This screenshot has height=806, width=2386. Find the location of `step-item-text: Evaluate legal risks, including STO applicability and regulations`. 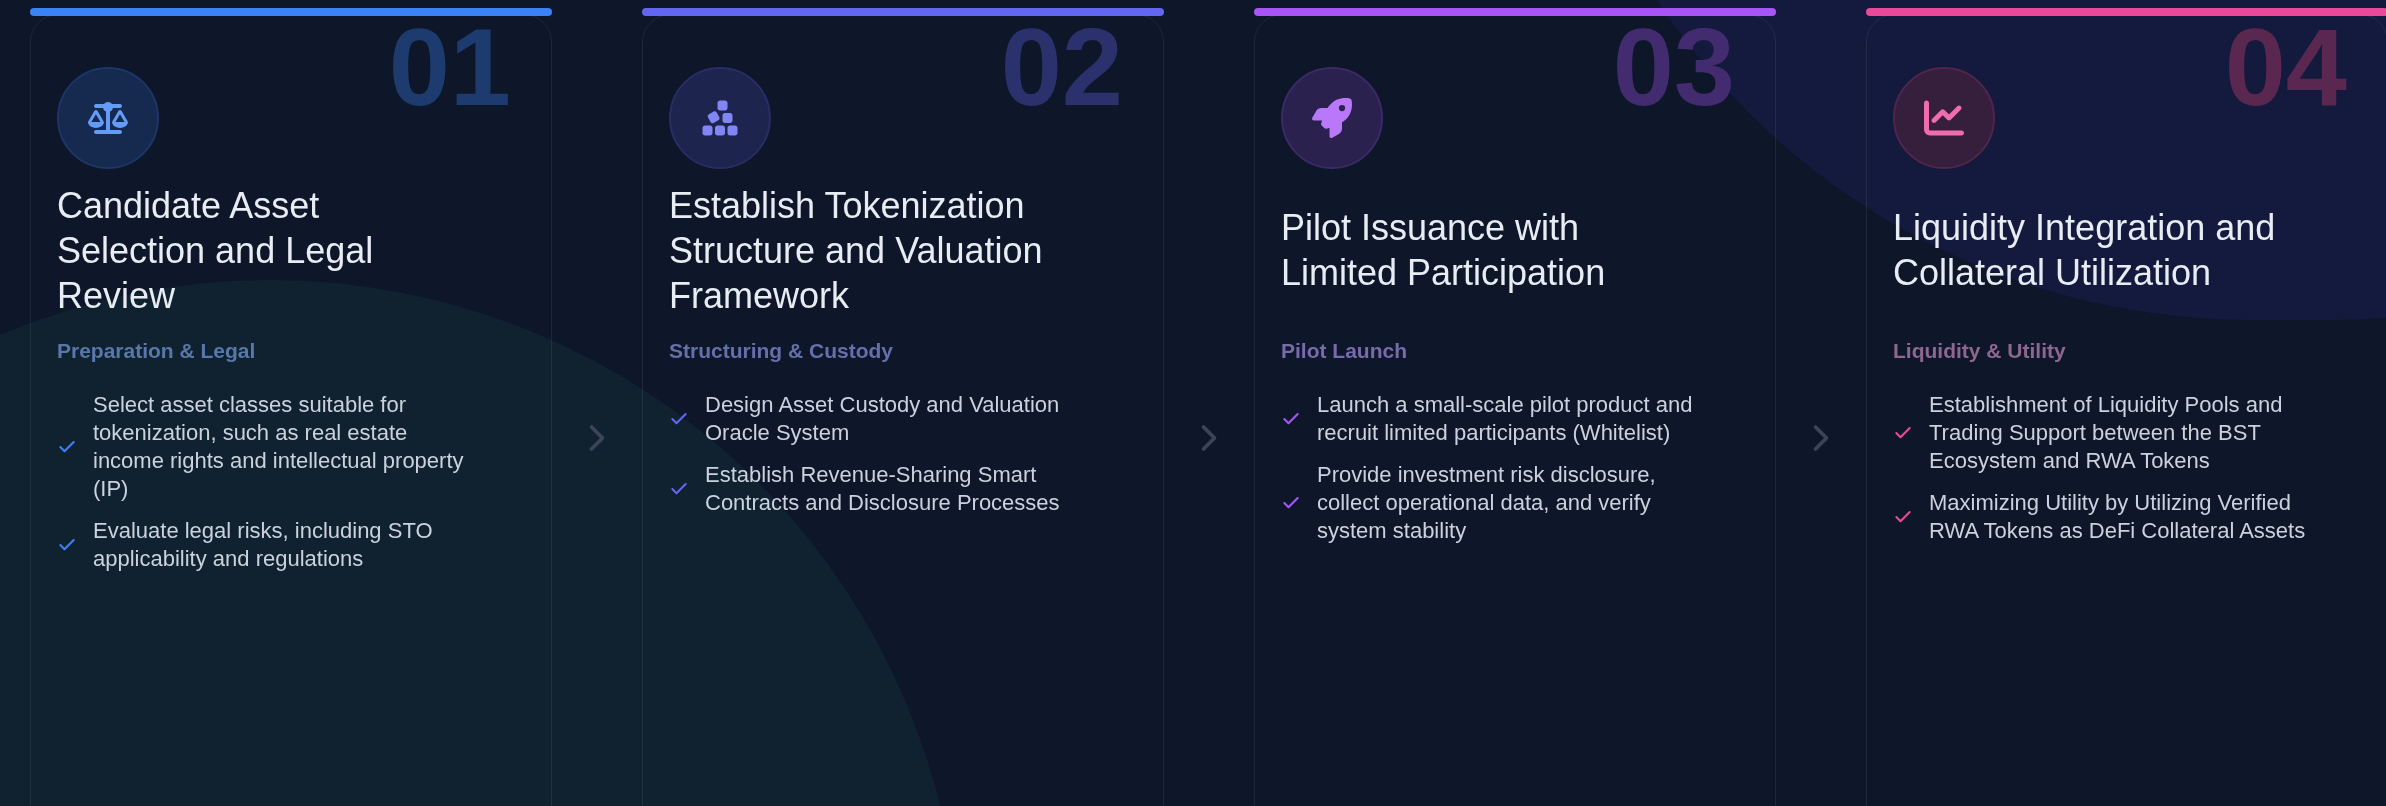

step-item-text: Evaluate legal risks, including STO applicability and regulations is located at coordinates (263, 544).